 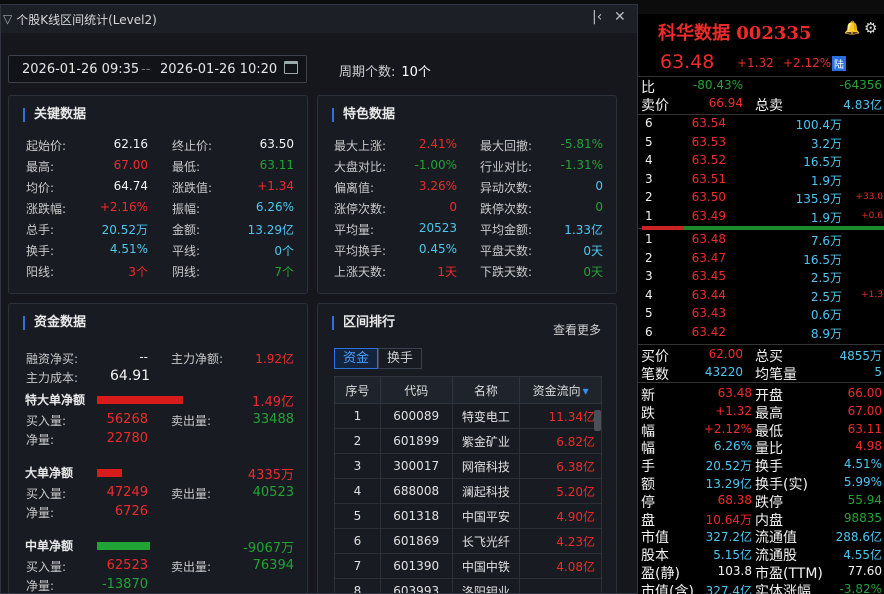 What do you see at coordinates (761, 447) in the screenshot?
I see `stat-row: 幅 6.26% 量比 4.98` at bounding box center [761, 447].